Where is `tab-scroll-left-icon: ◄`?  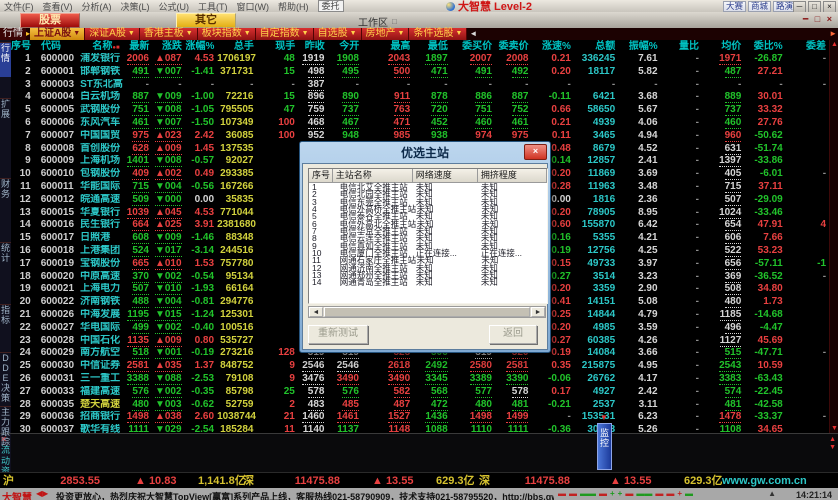
tab-scroll-left-icon: ◄ is located at coordinates (473, 34).